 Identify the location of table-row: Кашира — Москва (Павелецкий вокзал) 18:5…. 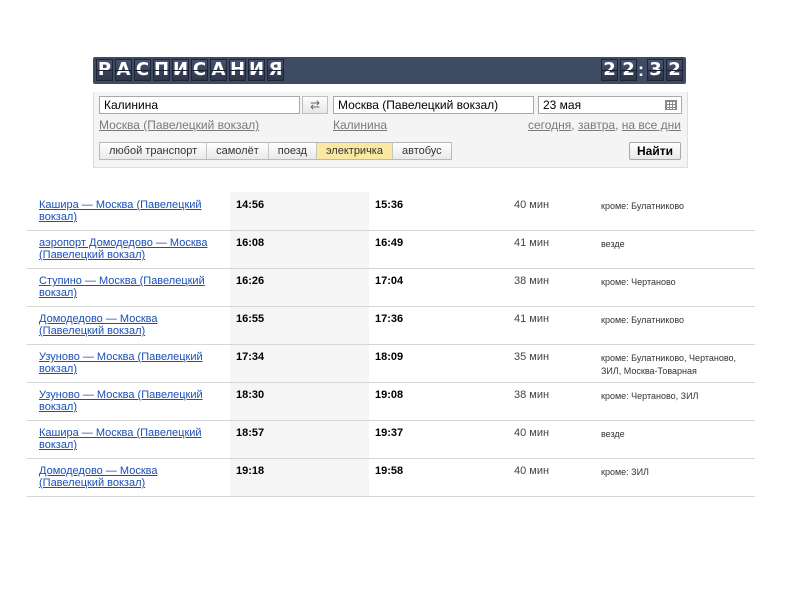
(391, 440).